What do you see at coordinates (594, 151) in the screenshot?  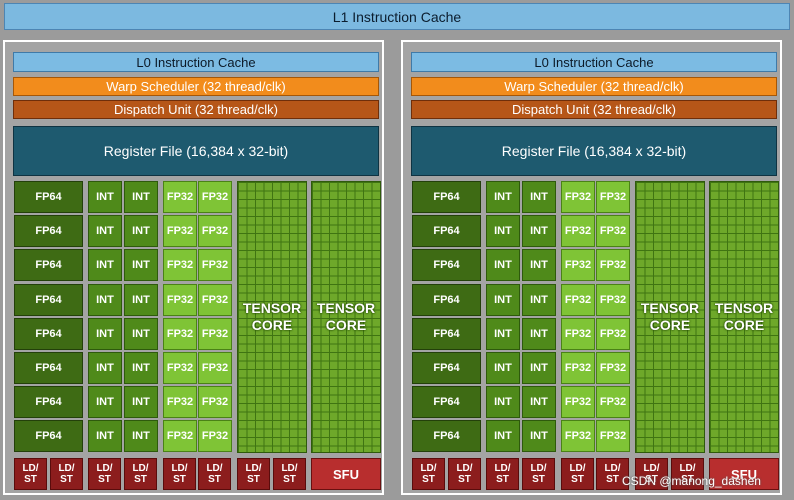 I see `register-file: Register File (16,384 x 32-bit)` at bounding box center [594, 151].